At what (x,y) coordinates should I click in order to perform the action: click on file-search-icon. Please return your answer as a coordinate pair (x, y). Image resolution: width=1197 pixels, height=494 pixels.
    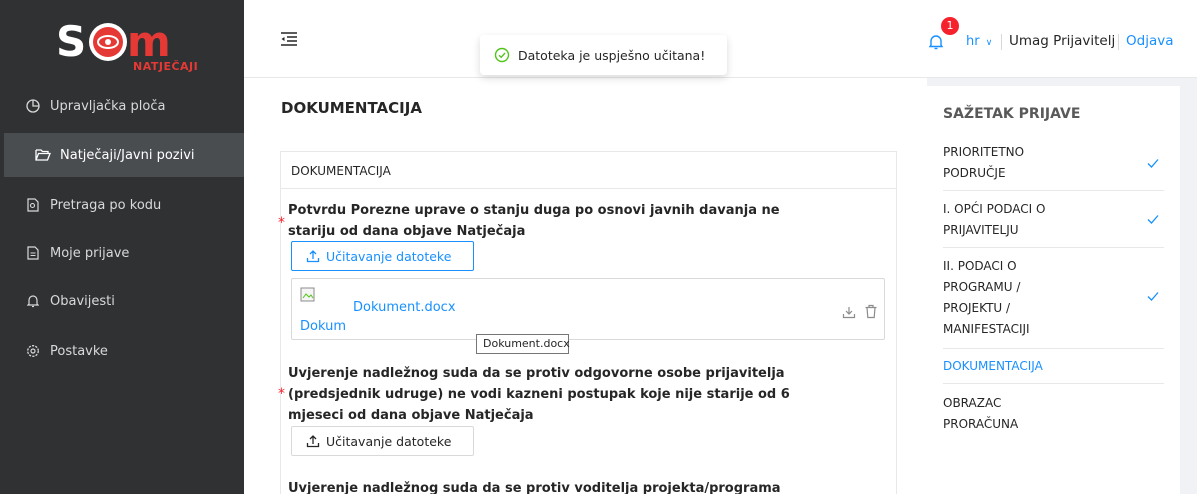
    Looking at the image, I should click on (33, 205).